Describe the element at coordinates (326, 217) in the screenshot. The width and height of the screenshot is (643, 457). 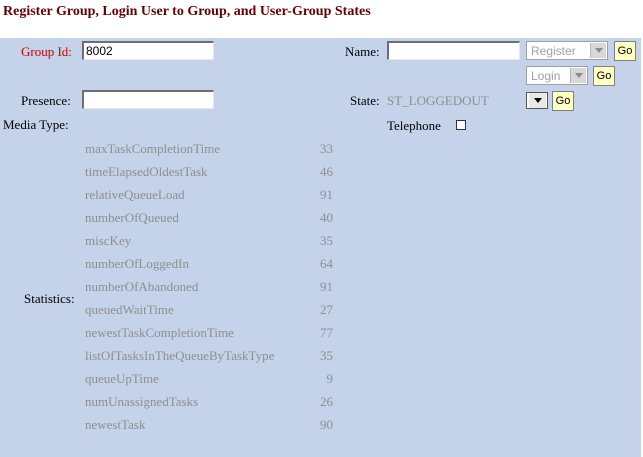
I see `statistic-value: 40` at that location.